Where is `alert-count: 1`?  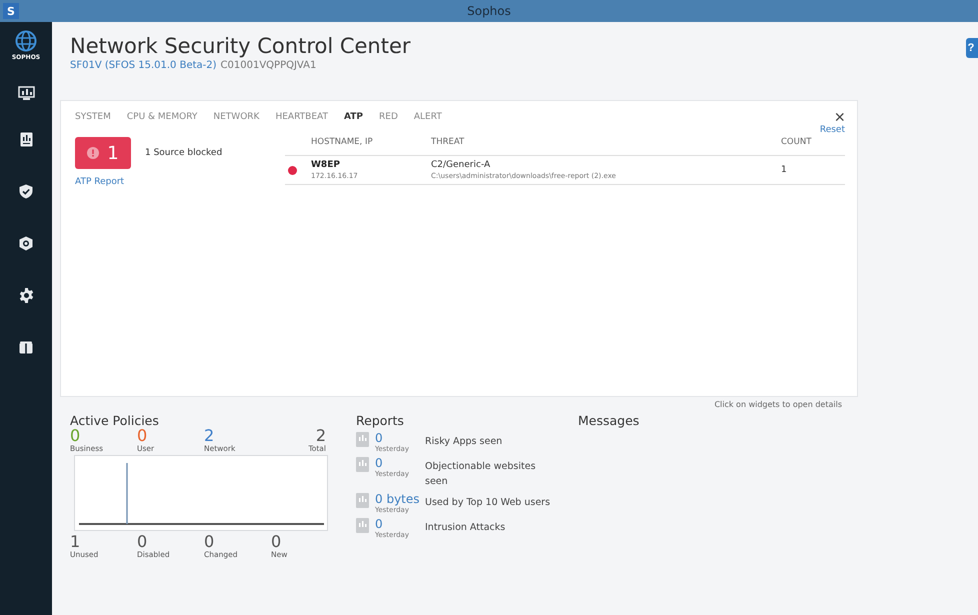 alert-count: 1 is located at coordinates (113, 153).